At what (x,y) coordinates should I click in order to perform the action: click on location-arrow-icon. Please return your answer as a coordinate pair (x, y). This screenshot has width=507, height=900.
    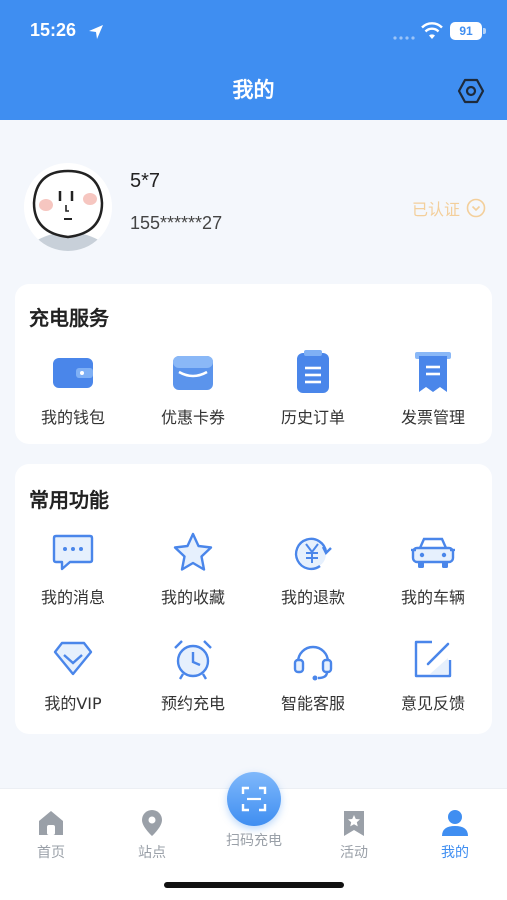
    Looking at the image, I should click on (96, 32).